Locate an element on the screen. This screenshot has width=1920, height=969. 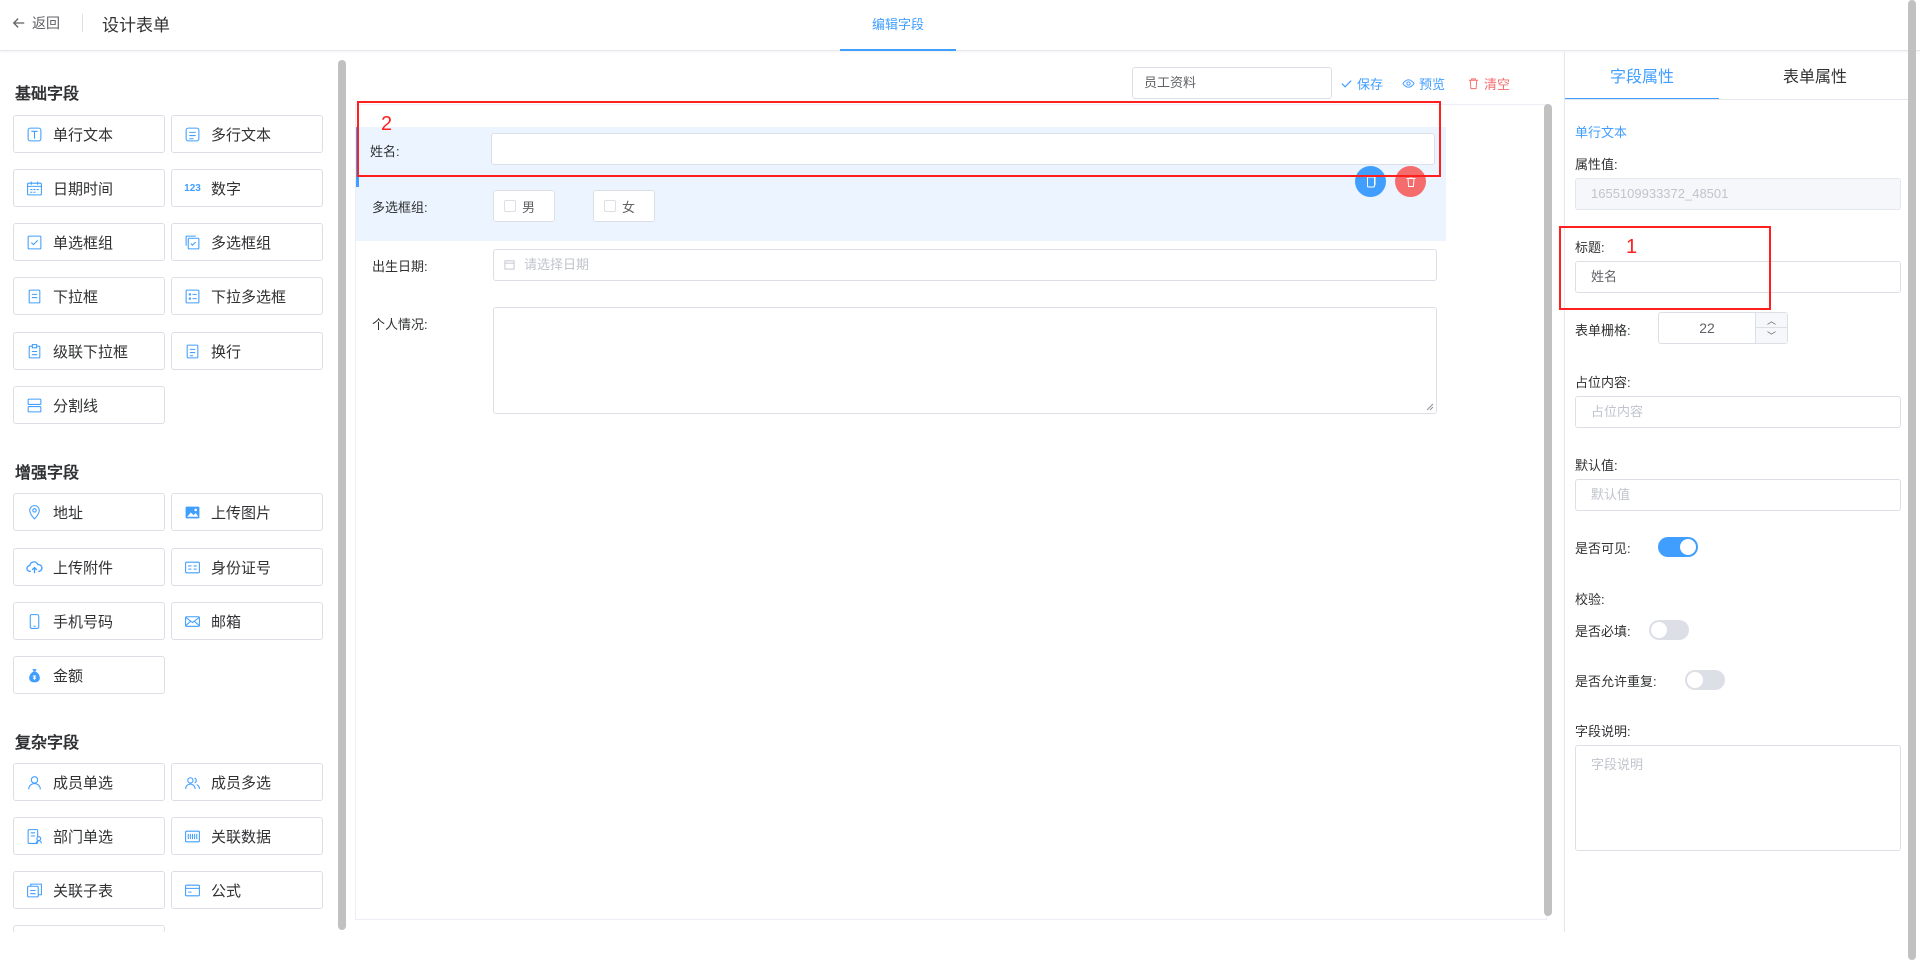
personal-textarea is located at coordinates (965, 360).